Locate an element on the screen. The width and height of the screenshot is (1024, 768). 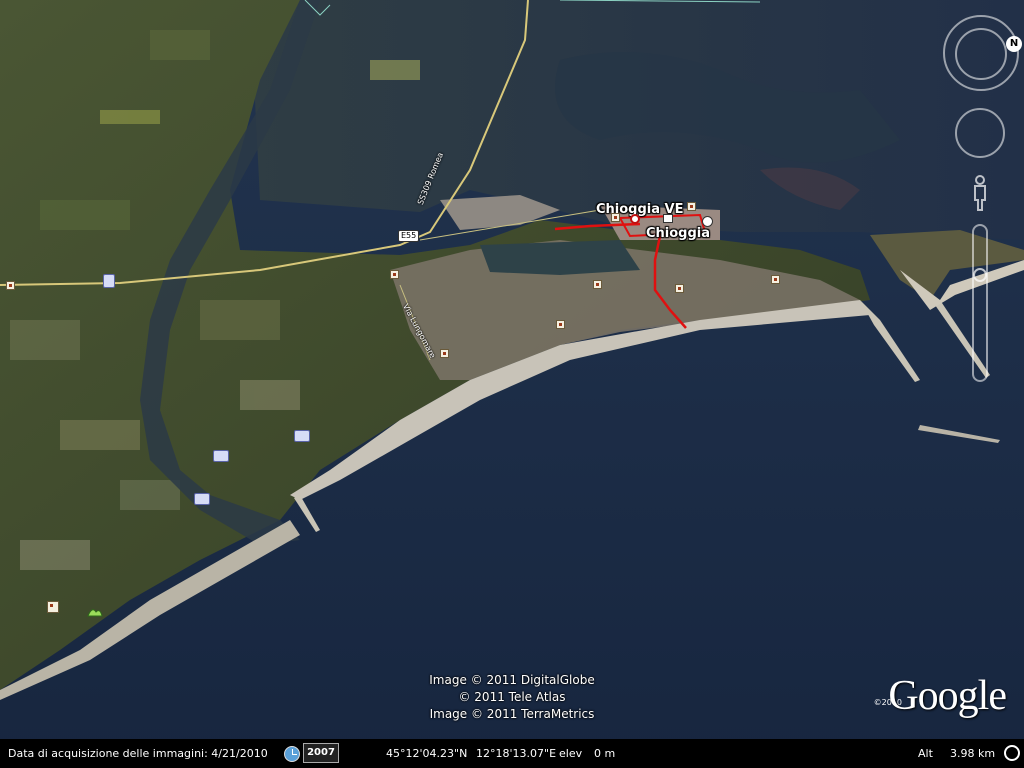
elevation-label: elev is located at coordinates (571, 753).